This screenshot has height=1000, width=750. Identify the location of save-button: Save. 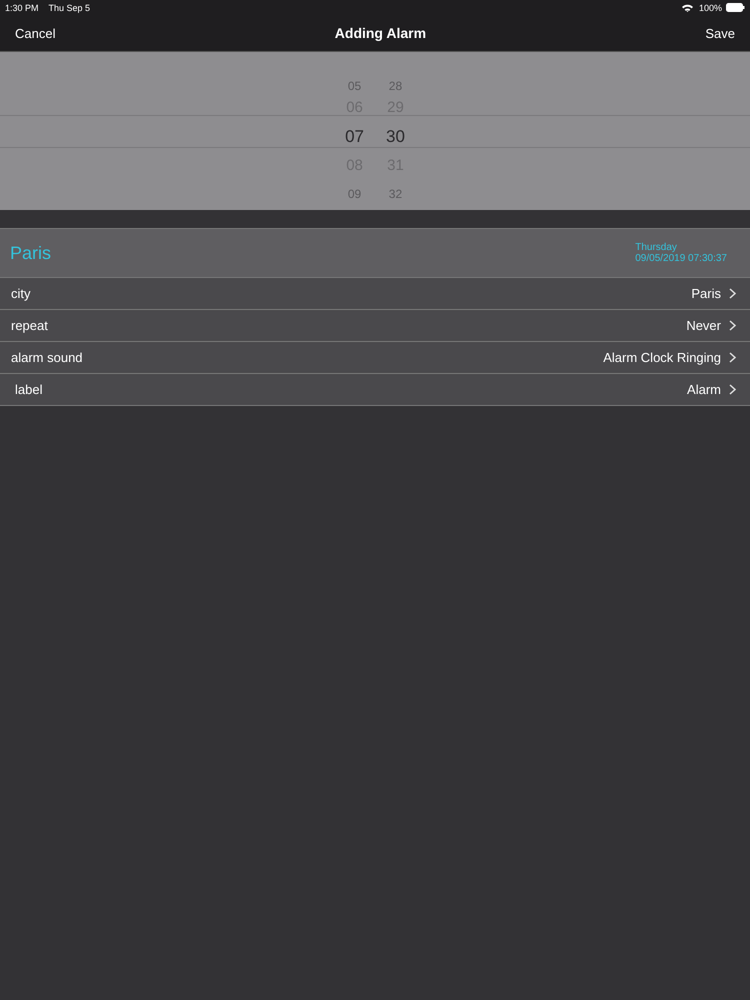
(720, 33).